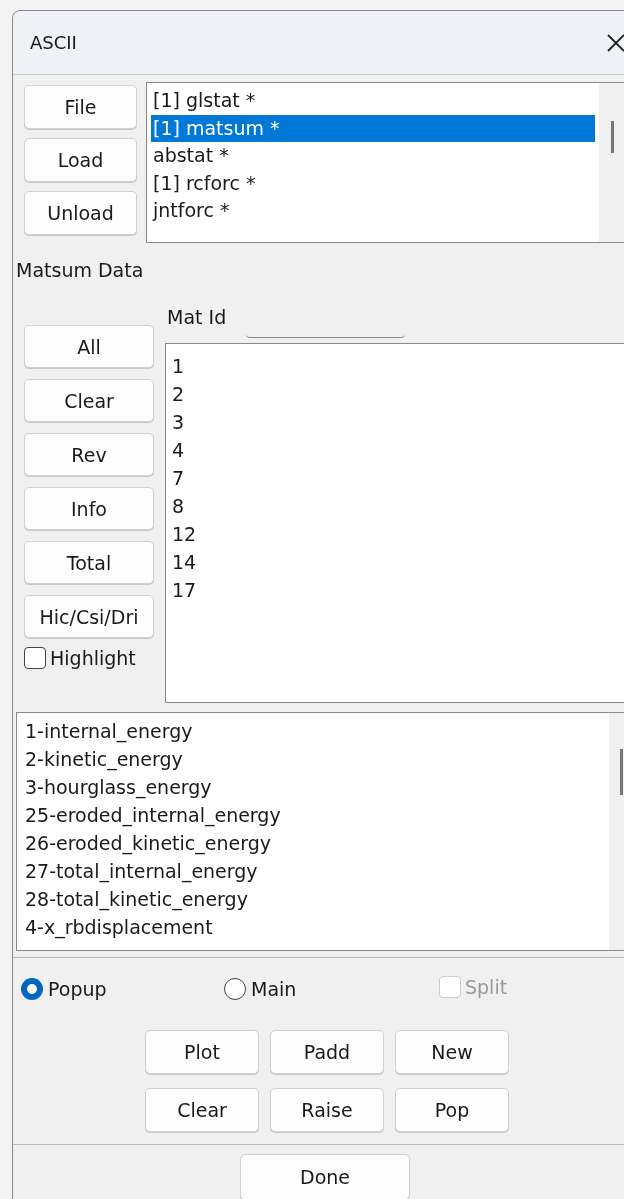 The height and width of the screenshot is (1199, 624). I want to click on plot-action-button: New, so click(452, 1052).